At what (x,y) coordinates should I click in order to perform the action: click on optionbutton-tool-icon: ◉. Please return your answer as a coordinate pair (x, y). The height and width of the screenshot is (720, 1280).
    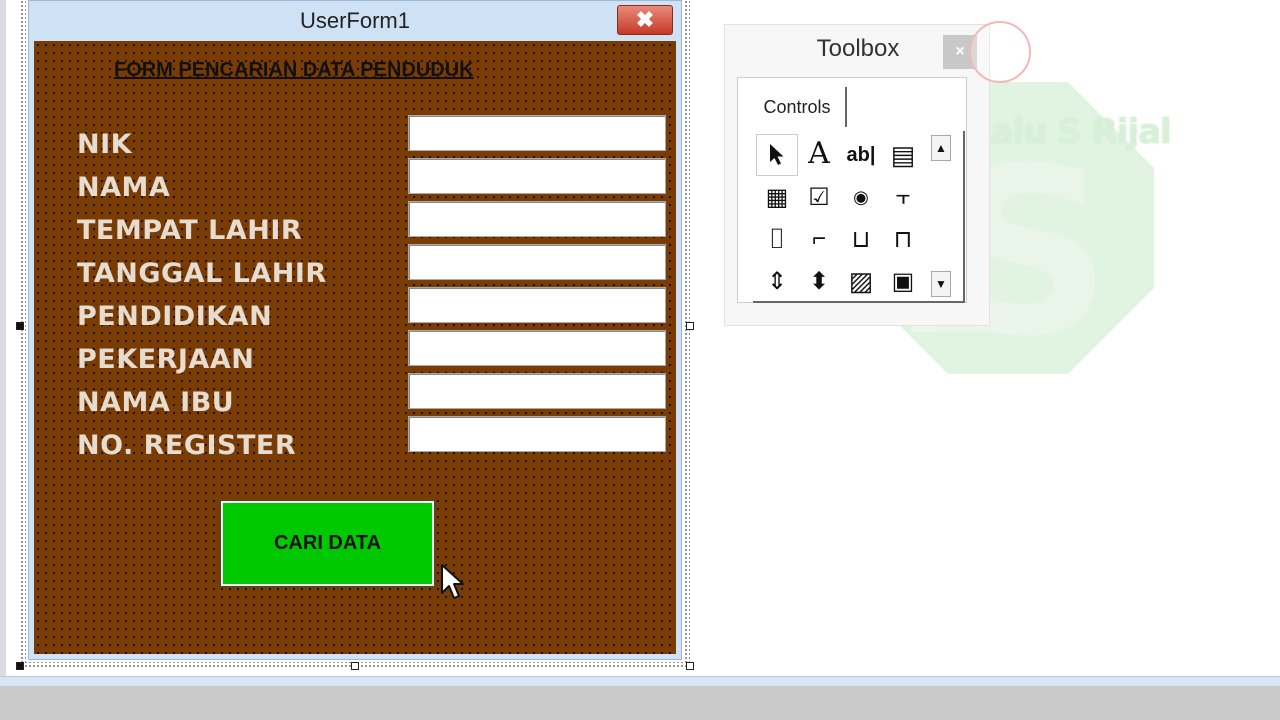
    Looking at the image, I should click on (861, 197).